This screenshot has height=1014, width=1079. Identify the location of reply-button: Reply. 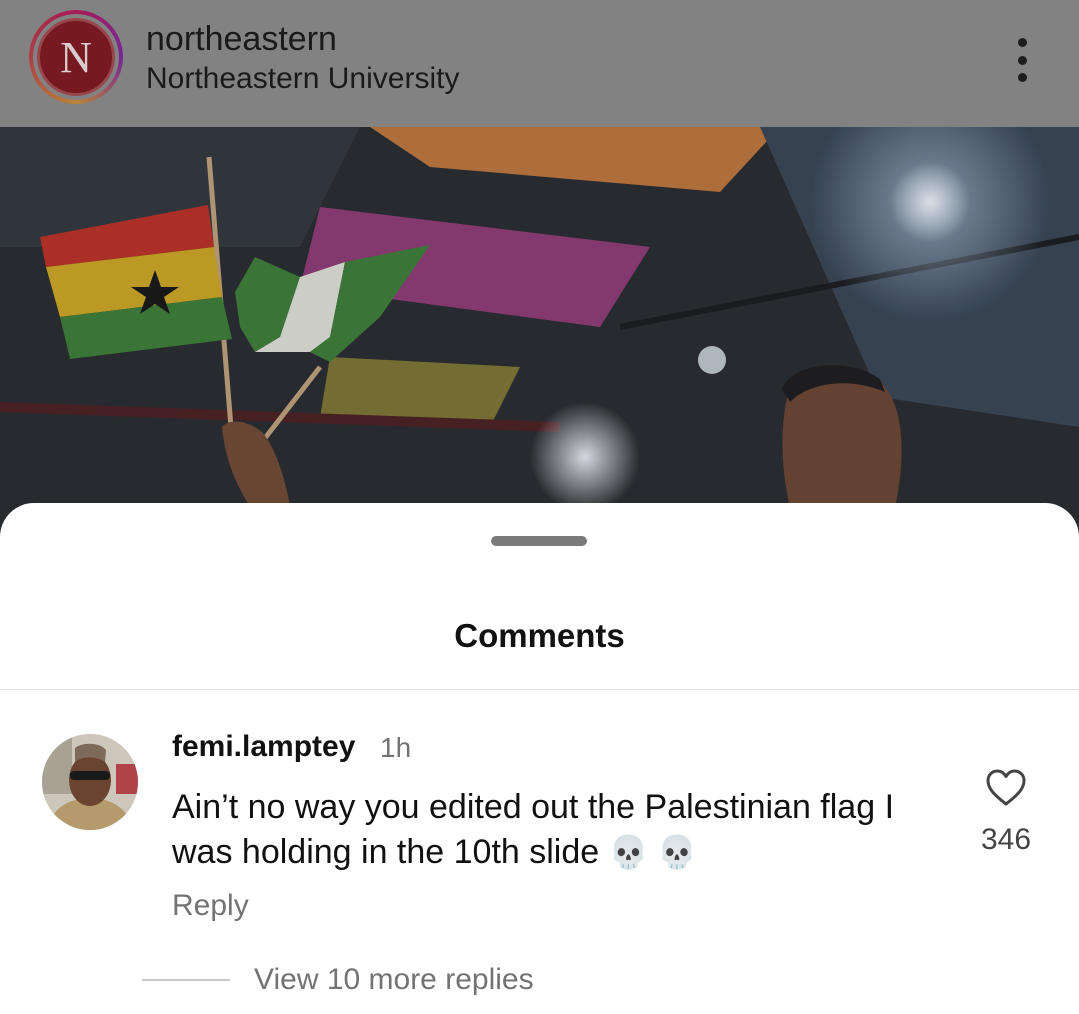
(210, 906).